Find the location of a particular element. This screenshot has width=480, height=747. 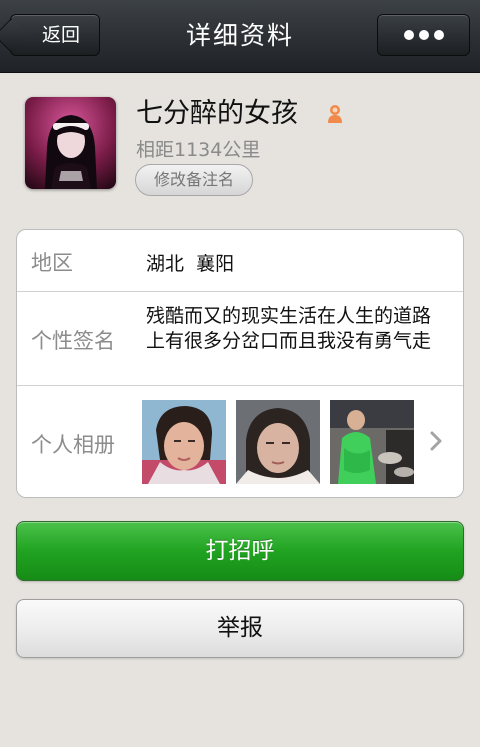

back-button: 返回 is located at coordinates (50, 35).